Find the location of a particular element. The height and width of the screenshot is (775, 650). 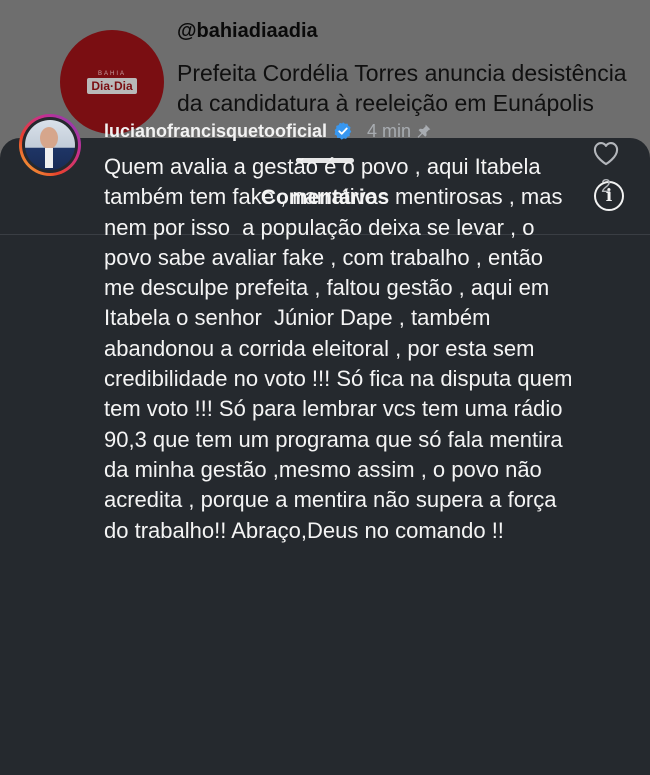

logo-main-text: Dia·Dia is located at coordinates (112, 85).